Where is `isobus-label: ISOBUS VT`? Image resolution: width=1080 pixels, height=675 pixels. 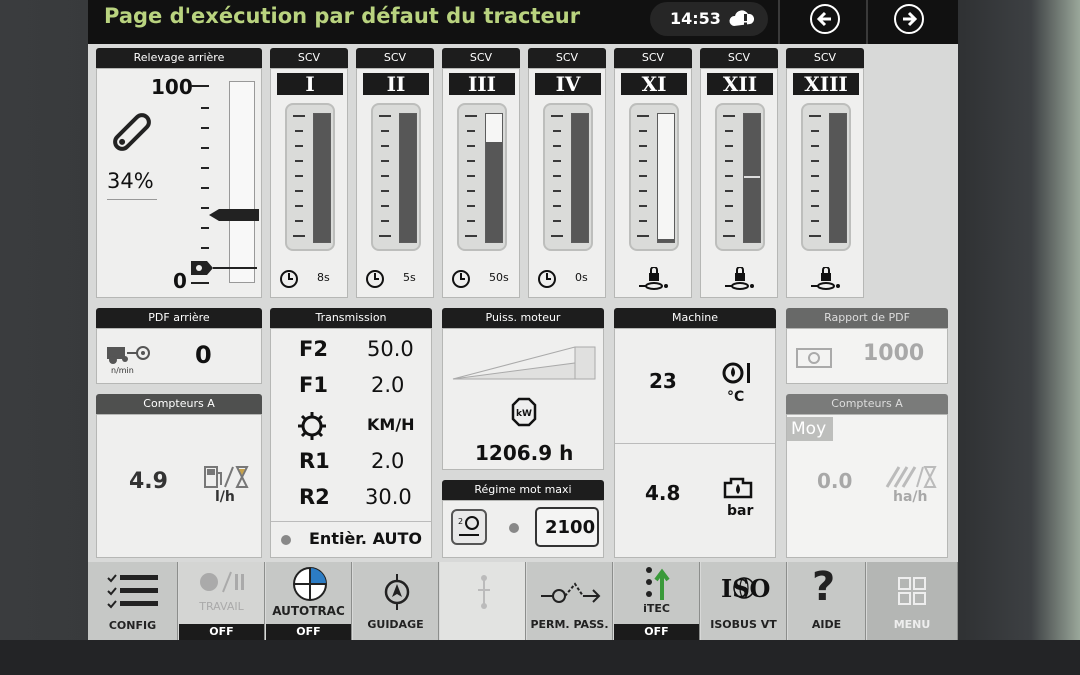 isobus-label: ISOBUS VT is located at coordinates (743, 624).